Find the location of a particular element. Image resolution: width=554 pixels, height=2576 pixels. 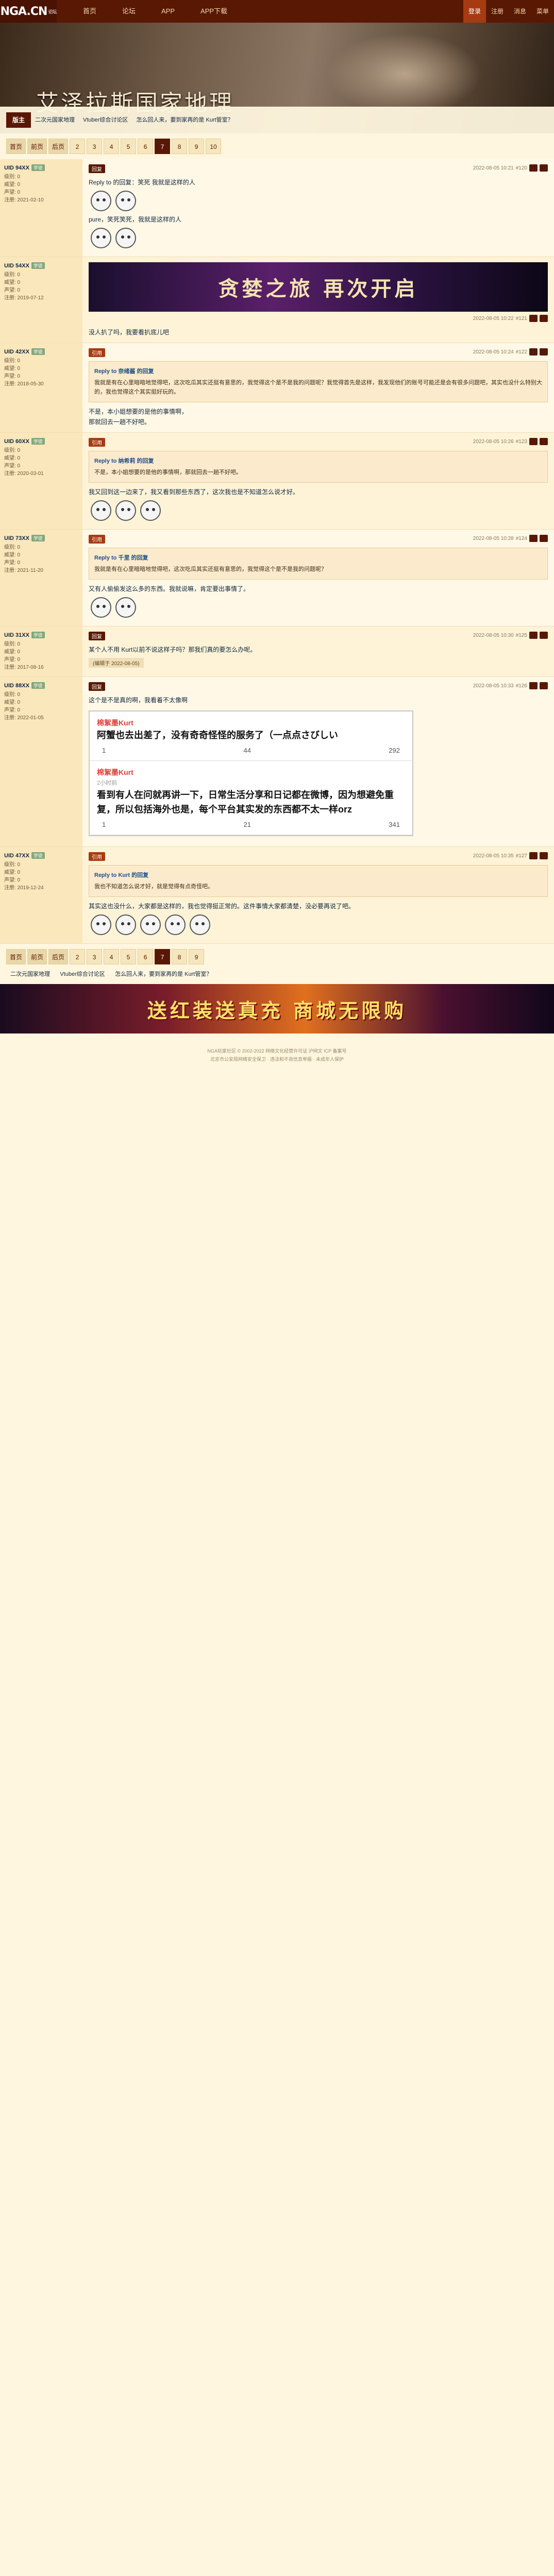

user-name: UID 31XX is located at coordinates (17, 635).